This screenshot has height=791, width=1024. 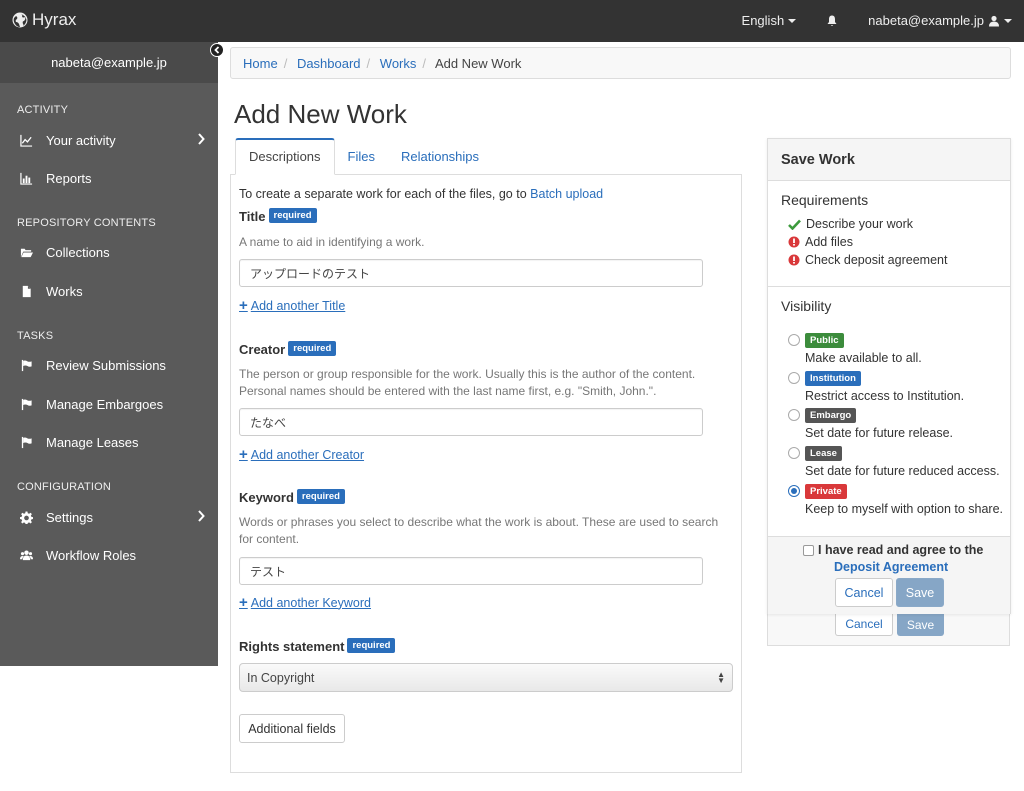 I want to click on sidebar-item-manage-embargoes: Manage Embargoes, so click(x=109, y=404).